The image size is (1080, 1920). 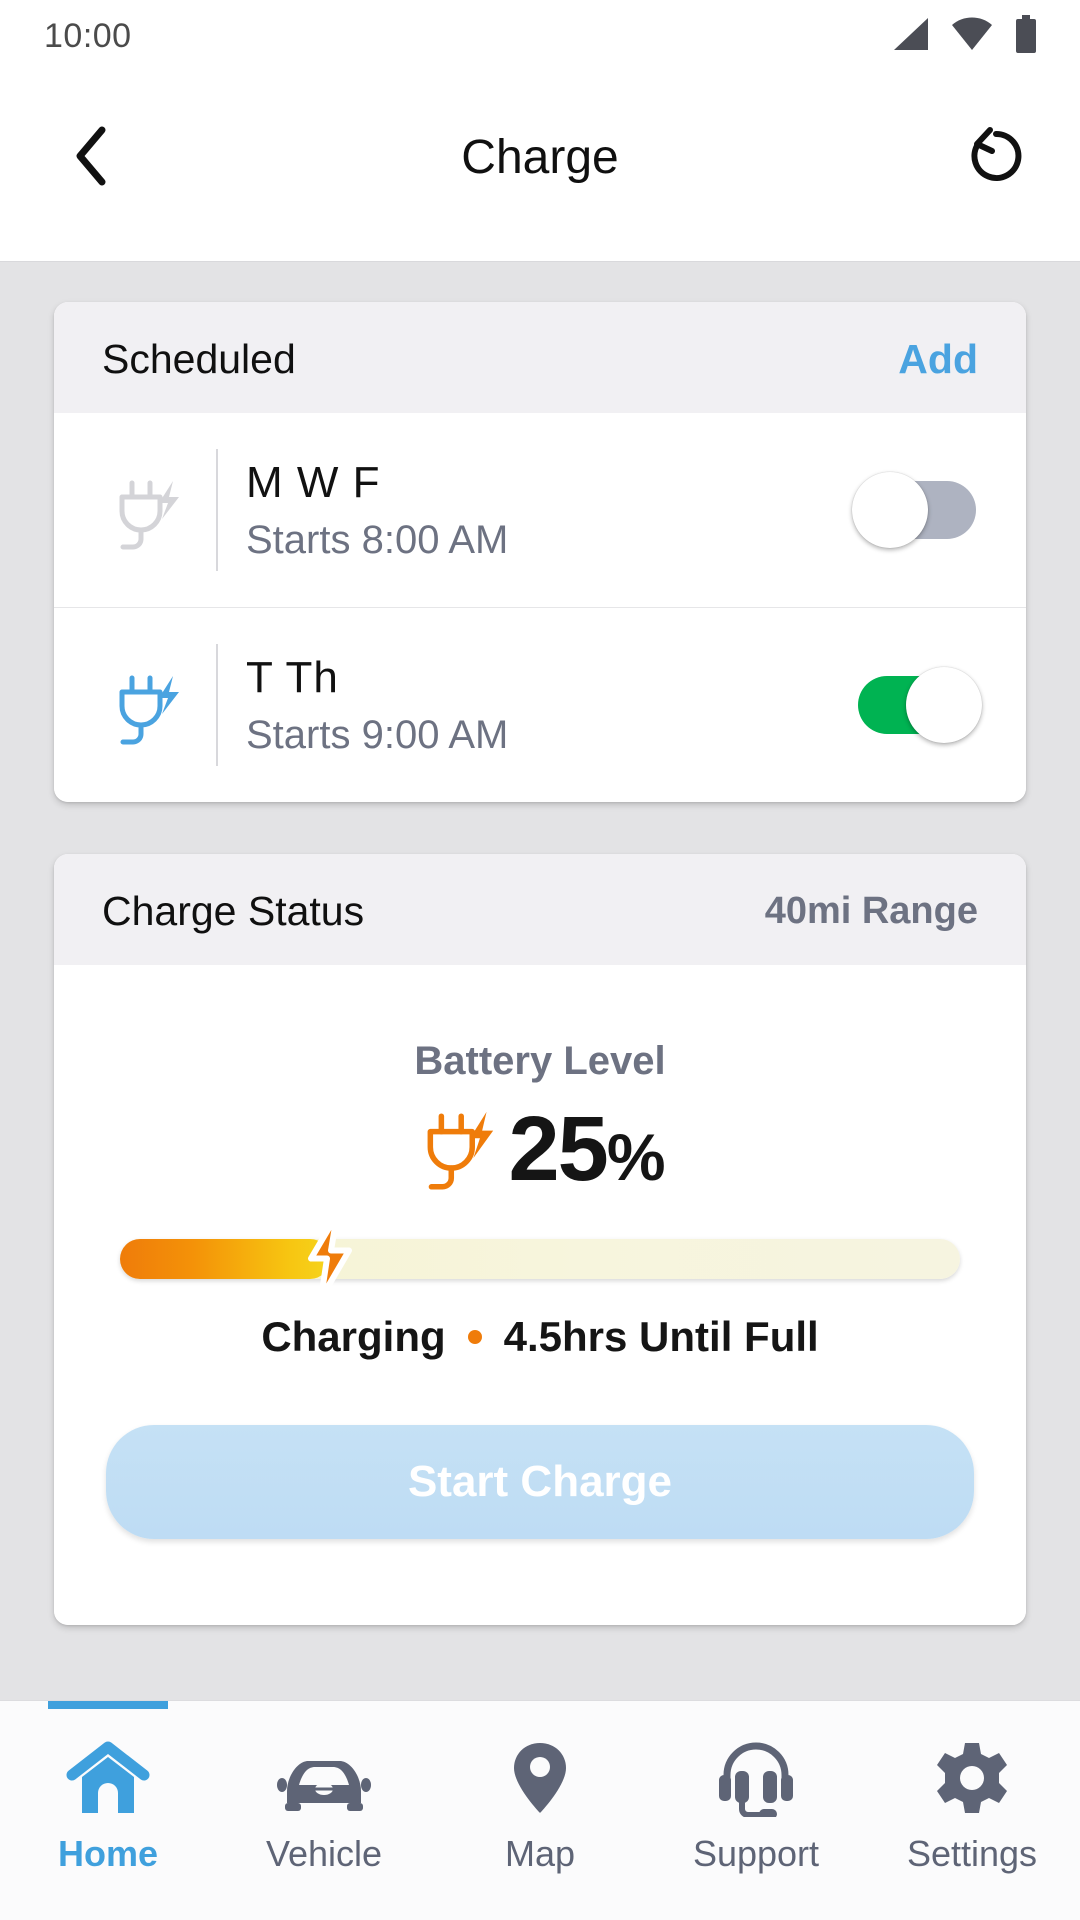 I want to click on nav-label-support: Support, so click(x=756, y=1853).